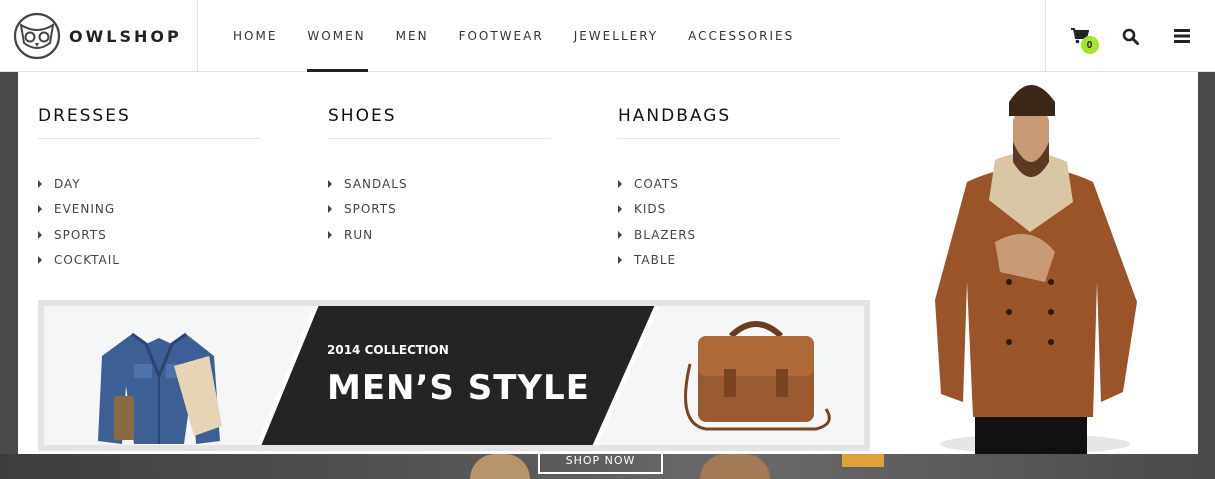  I want to click on brand-logo: OWLSHOP, so click(99, 36).